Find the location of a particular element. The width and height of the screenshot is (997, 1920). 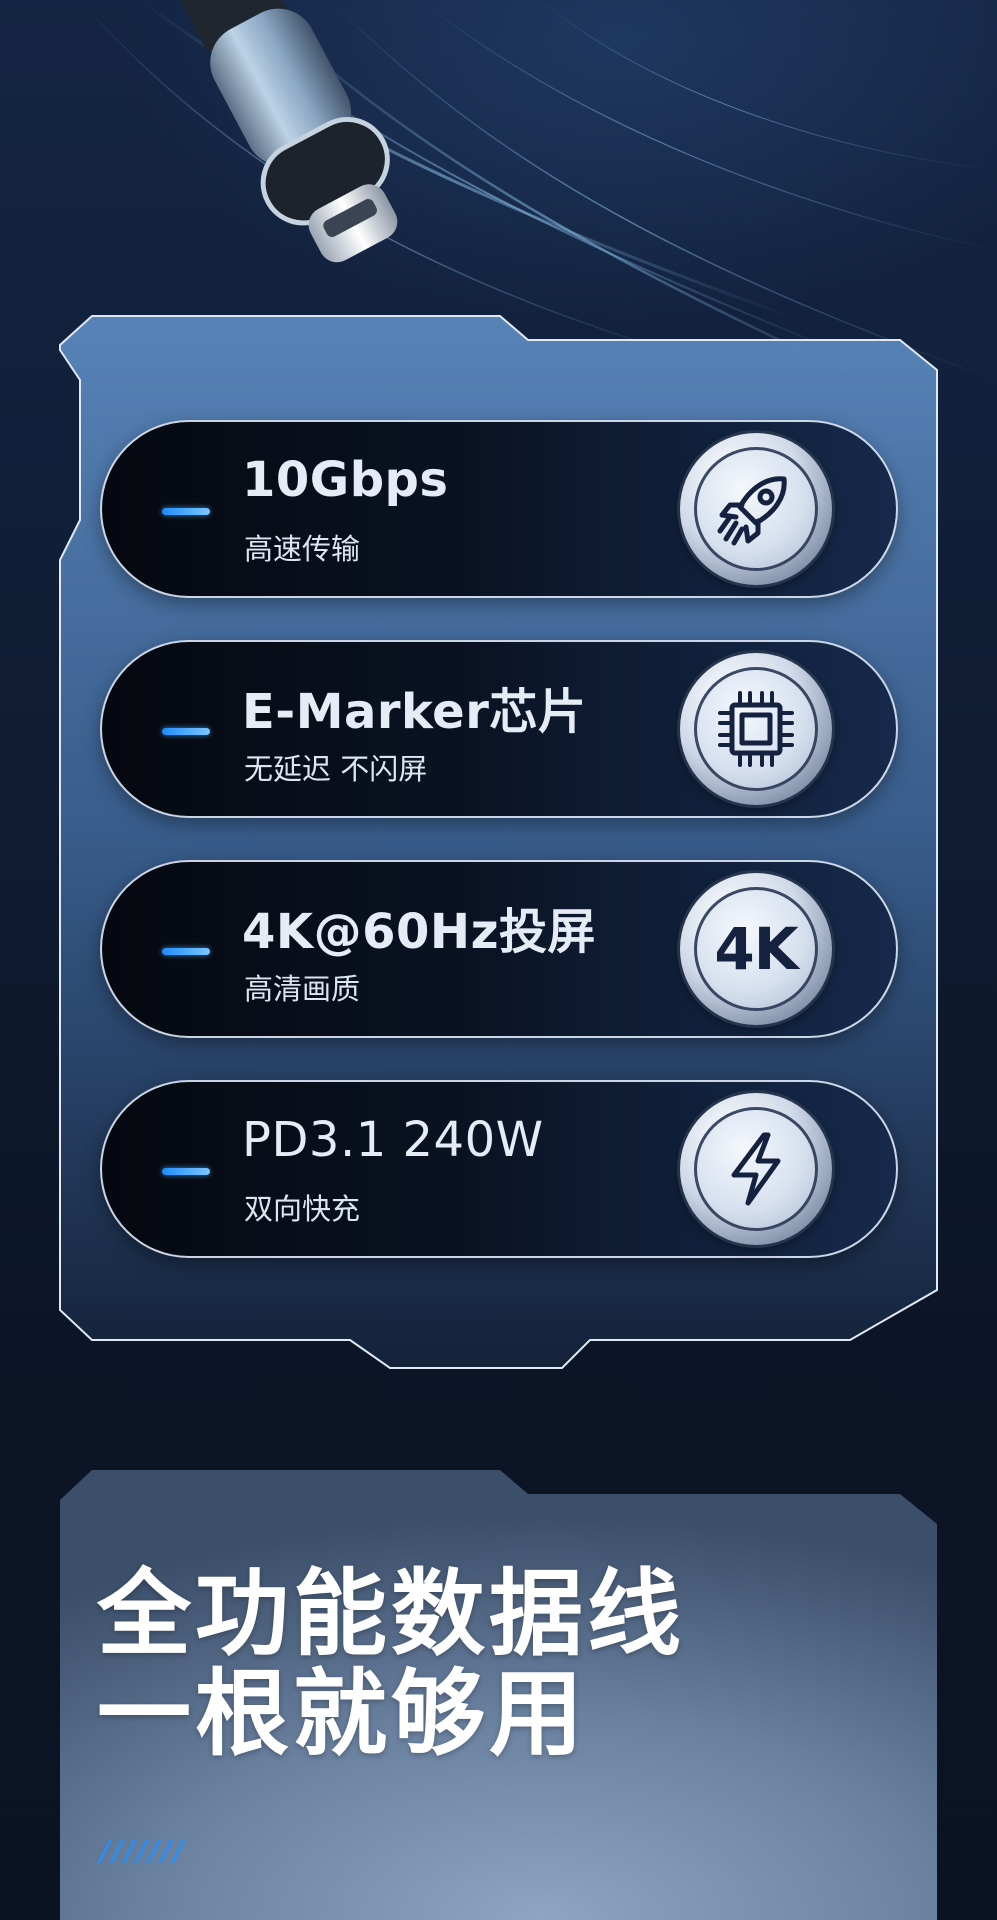

headline: 全功能数据线 一根就够用 is located at coordinates (391, 1665).